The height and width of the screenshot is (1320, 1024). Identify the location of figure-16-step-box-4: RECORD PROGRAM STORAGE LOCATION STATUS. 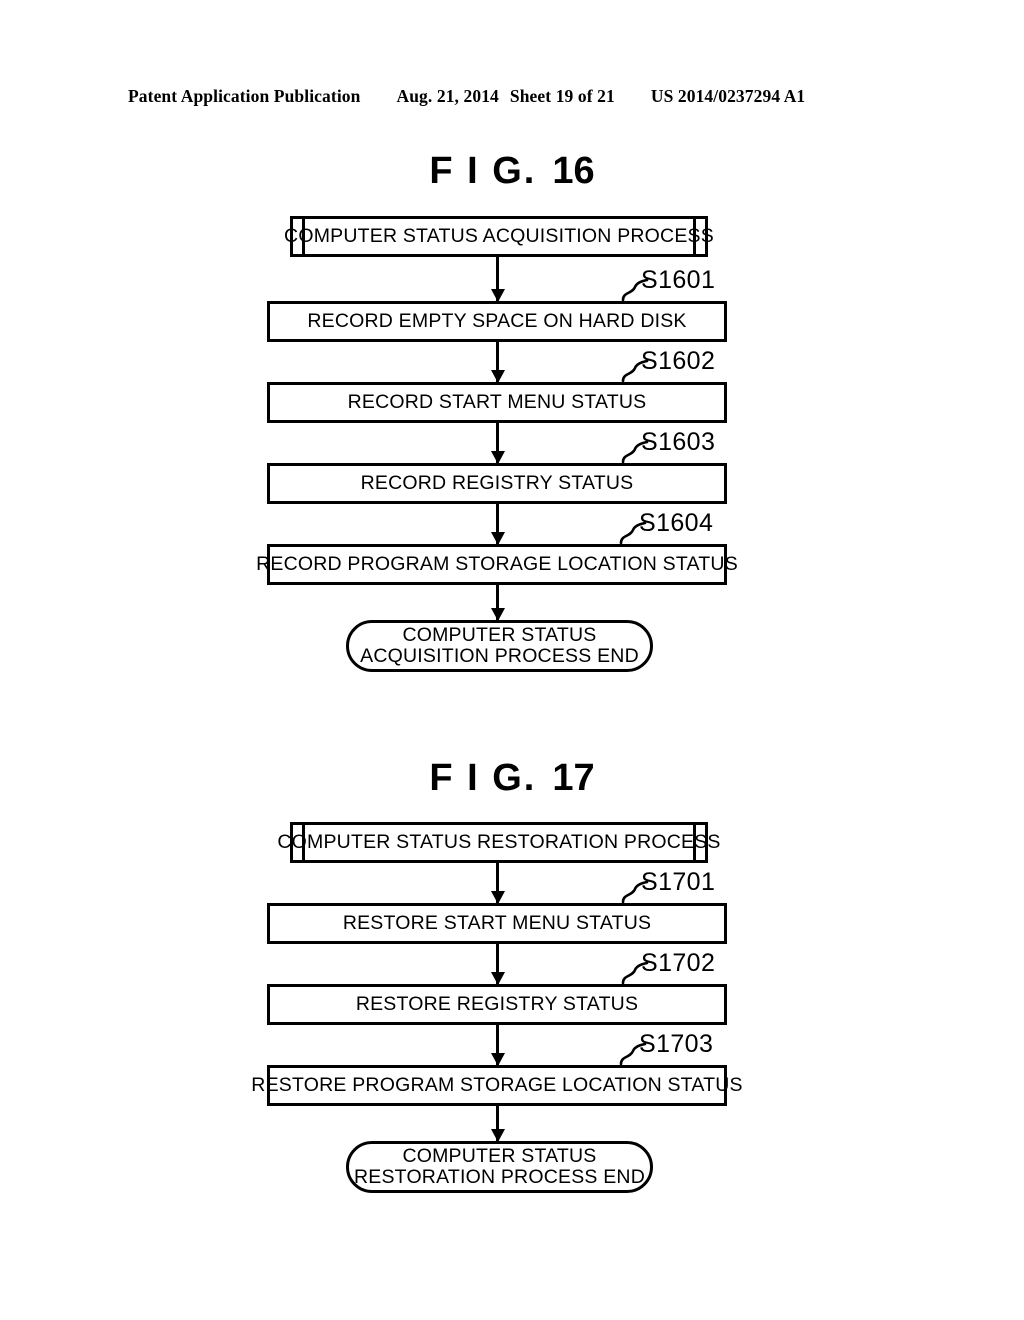
(497, 564).